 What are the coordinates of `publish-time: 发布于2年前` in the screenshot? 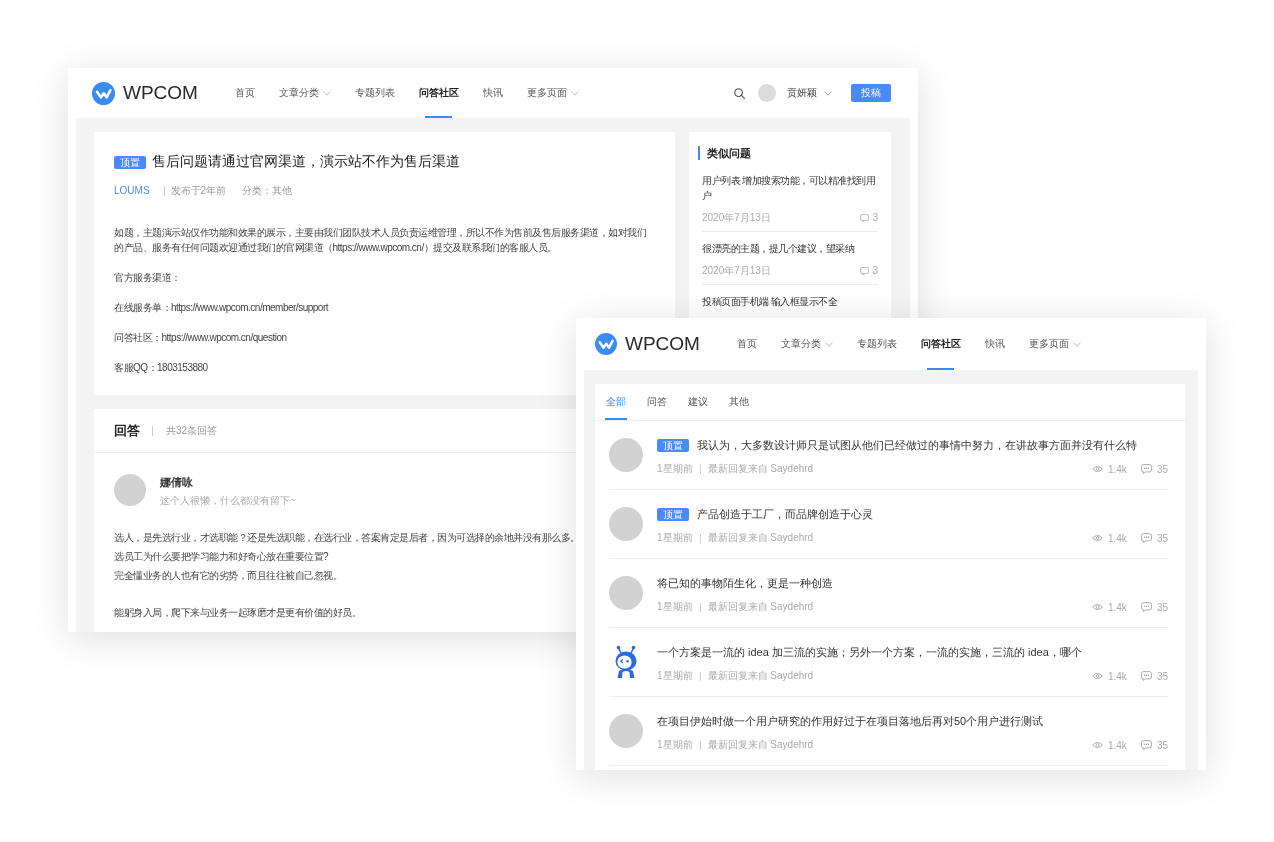 It's located at (198, 191).